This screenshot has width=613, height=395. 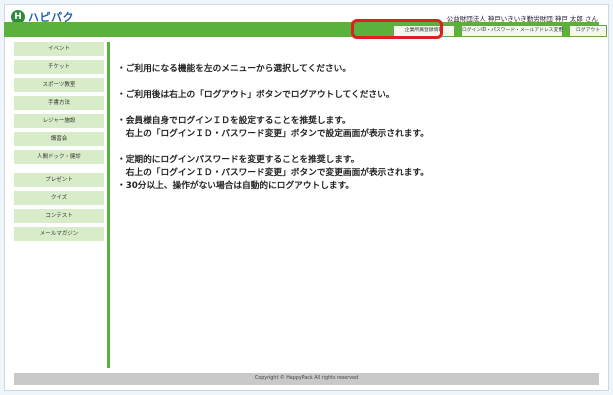 What do you see at coordinates (234, 69) in the screenshot?
I see `instruction-menu: ・ご利用になる機能を左のメニューから選択してください。` at bounding box center [234, 69].